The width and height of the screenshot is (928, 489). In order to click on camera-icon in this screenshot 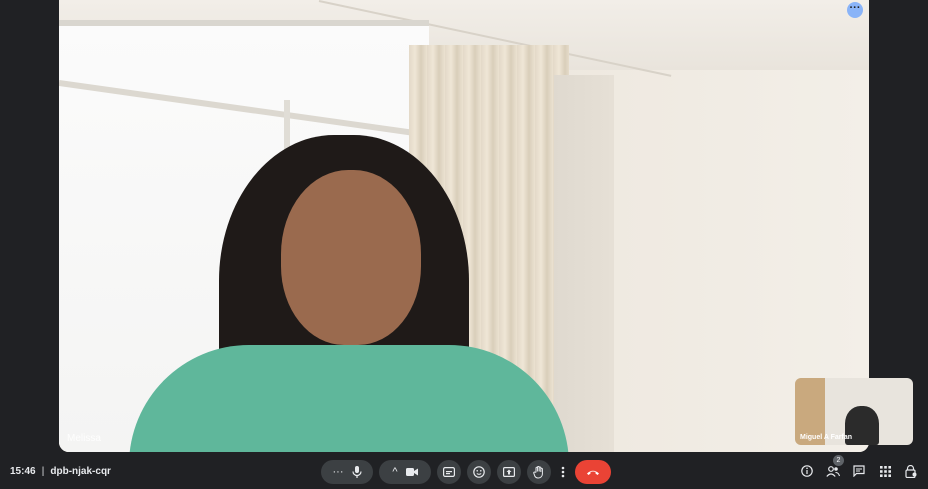, I will do `click(411, 472)`.